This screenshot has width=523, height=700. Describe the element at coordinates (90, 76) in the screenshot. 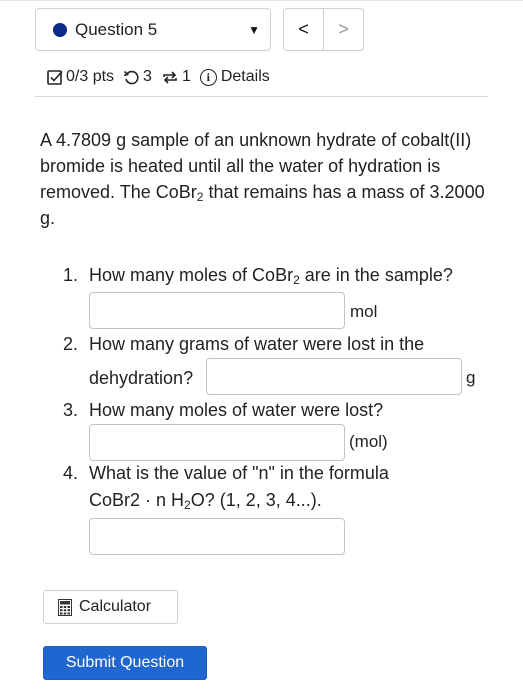

I see `score-text: 0/3 pts` at that location.